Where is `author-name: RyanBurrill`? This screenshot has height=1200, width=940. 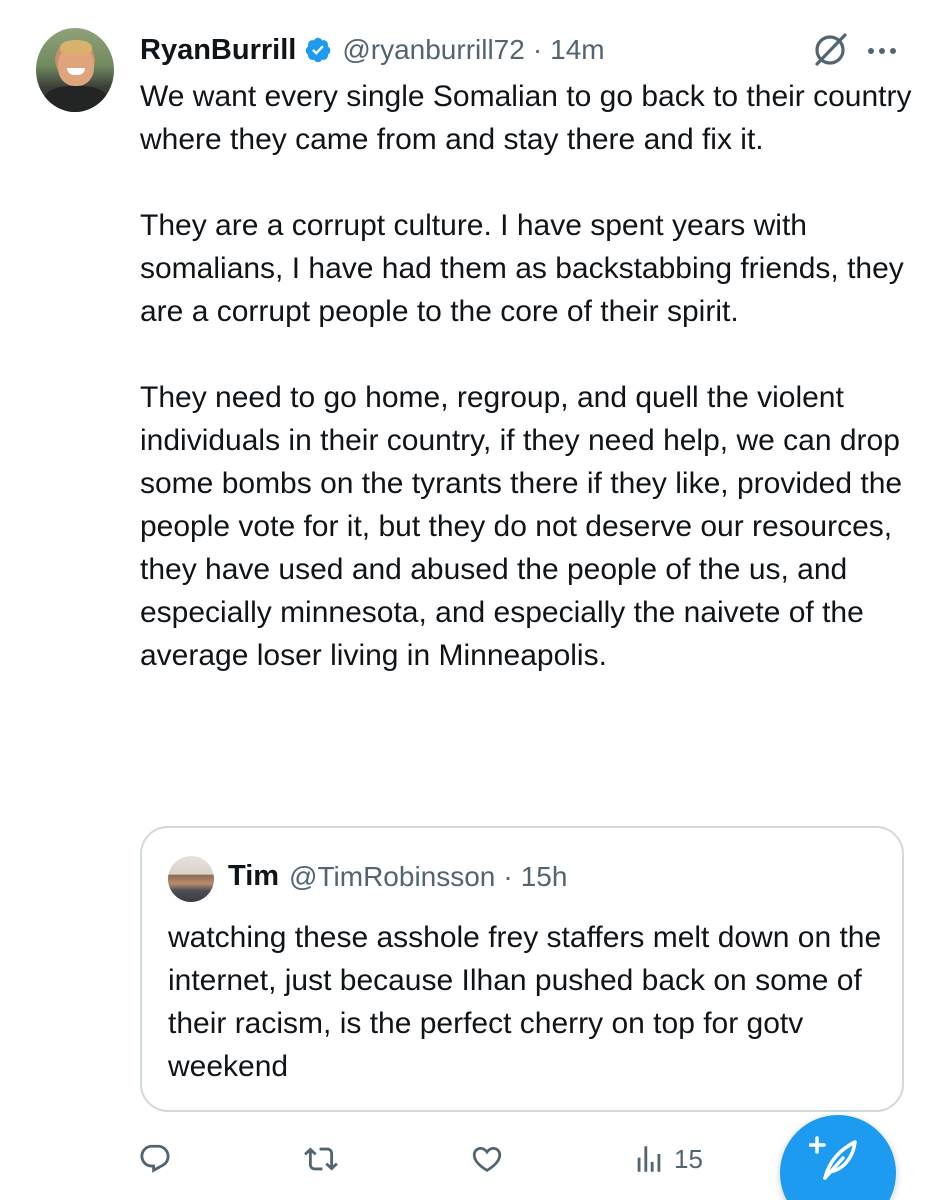
author-name: RyanBurrill is located at coordinates (218, 50).